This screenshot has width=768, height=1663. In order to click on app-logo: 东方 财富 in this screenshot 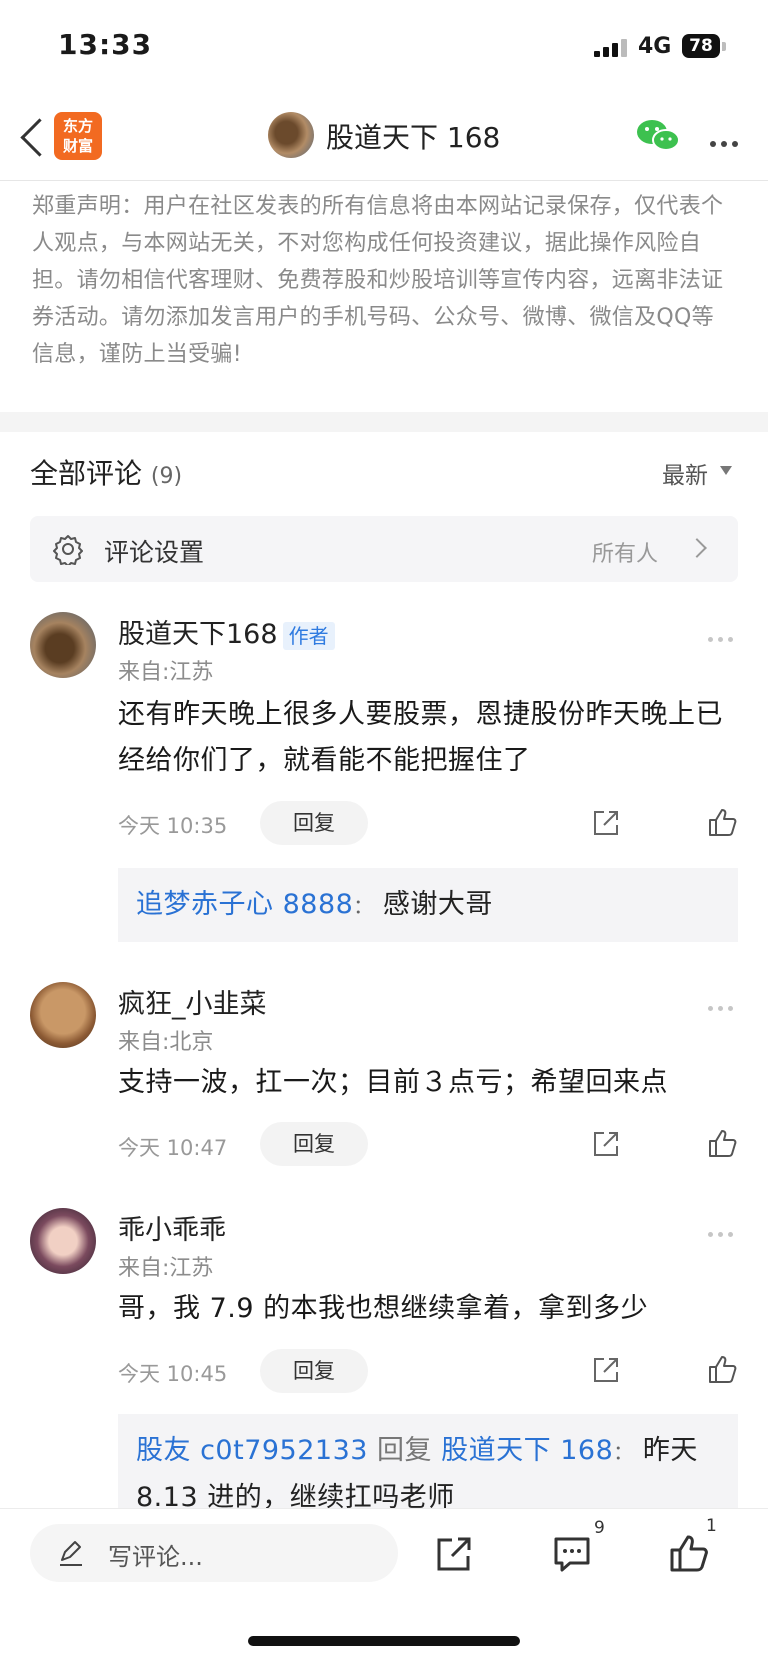, I will do `click(78, 136)`.